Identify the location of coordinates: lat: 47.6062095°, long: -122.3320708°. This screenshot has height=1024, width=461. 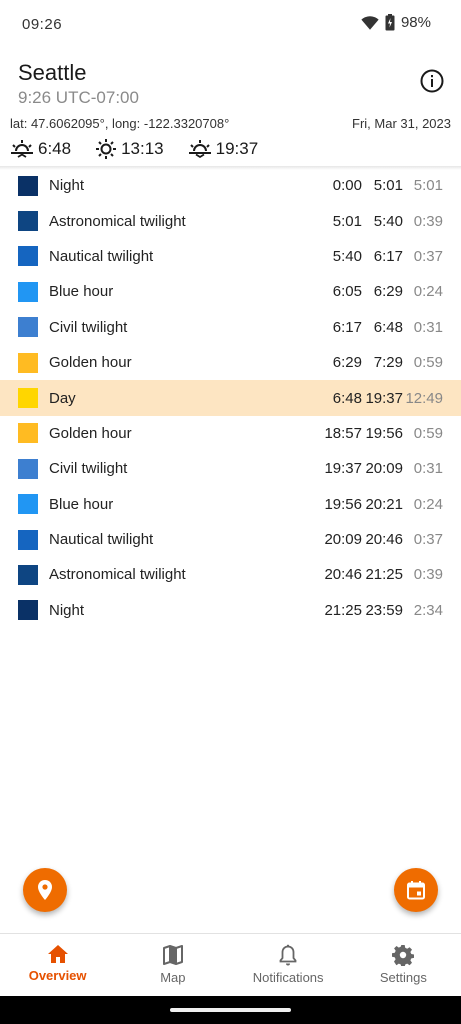
(120, 123).